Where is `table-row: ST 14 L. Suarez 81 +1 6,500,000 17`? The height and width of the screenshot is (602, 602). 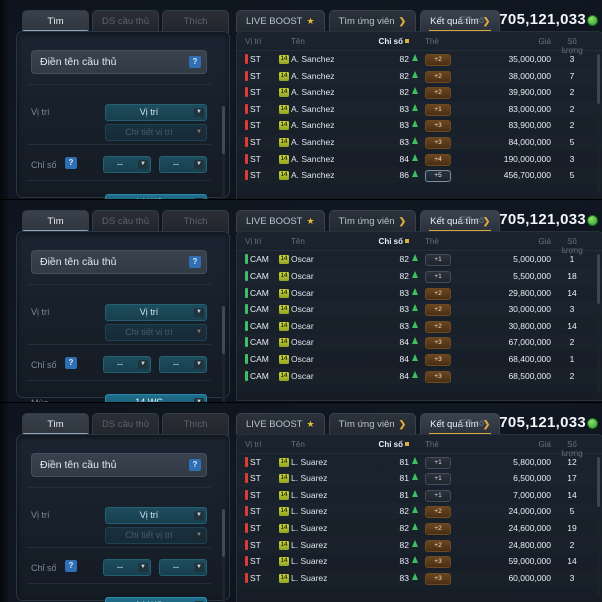 table-row: ST 14 L. Suarez 81 +1 6,500,000 17 is located at coordinates (419, 478).